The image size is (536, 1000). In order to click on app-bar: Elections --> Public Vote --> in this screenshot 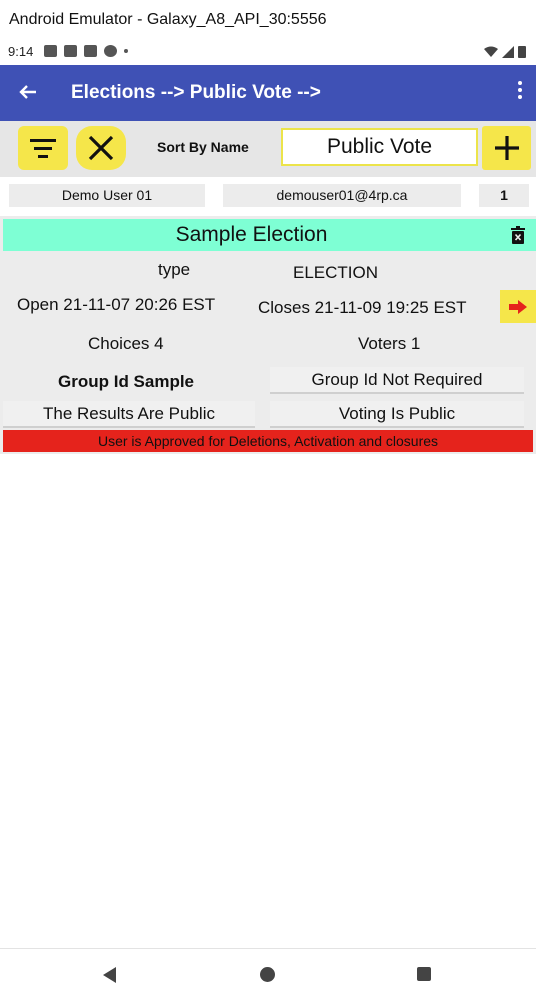, I will do `click(268, 93)`.